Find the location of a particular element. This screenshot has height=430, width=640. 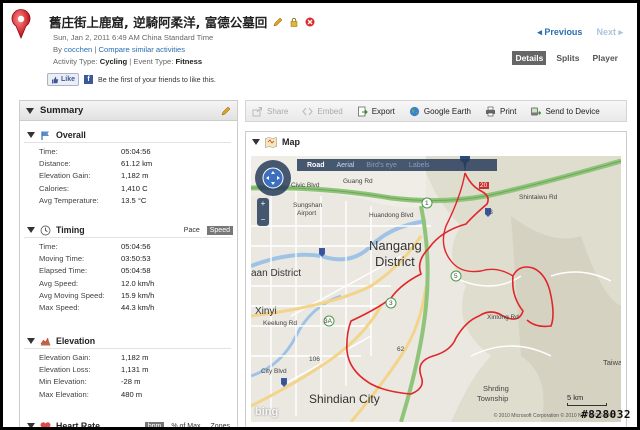

tab-details: Details is located at coordinates (529, 58).